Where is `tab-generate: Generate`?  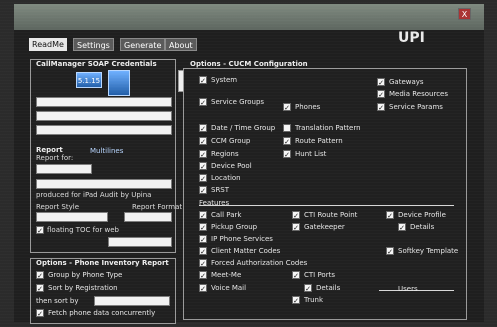 tab-generate: Generate is located at coordinates (143, 44).